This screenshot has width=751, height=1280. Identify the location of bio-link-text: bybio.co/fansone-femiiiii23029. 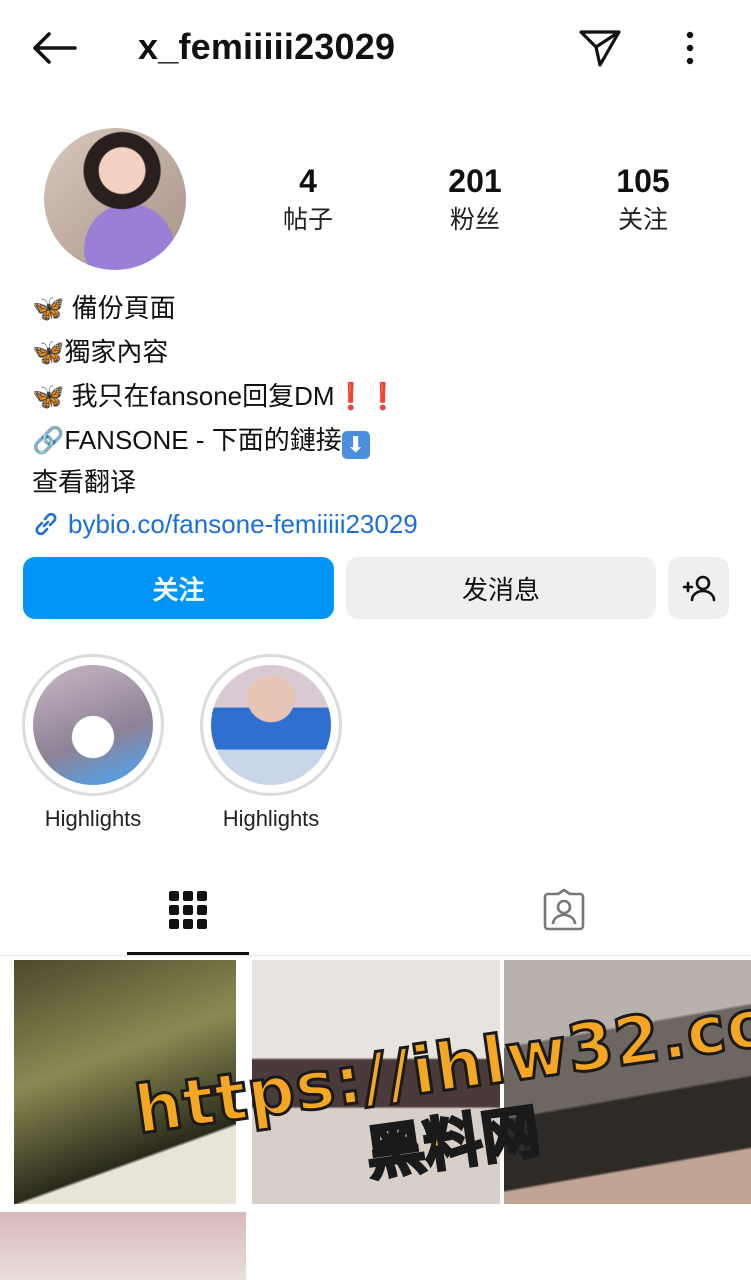
(243, 524).